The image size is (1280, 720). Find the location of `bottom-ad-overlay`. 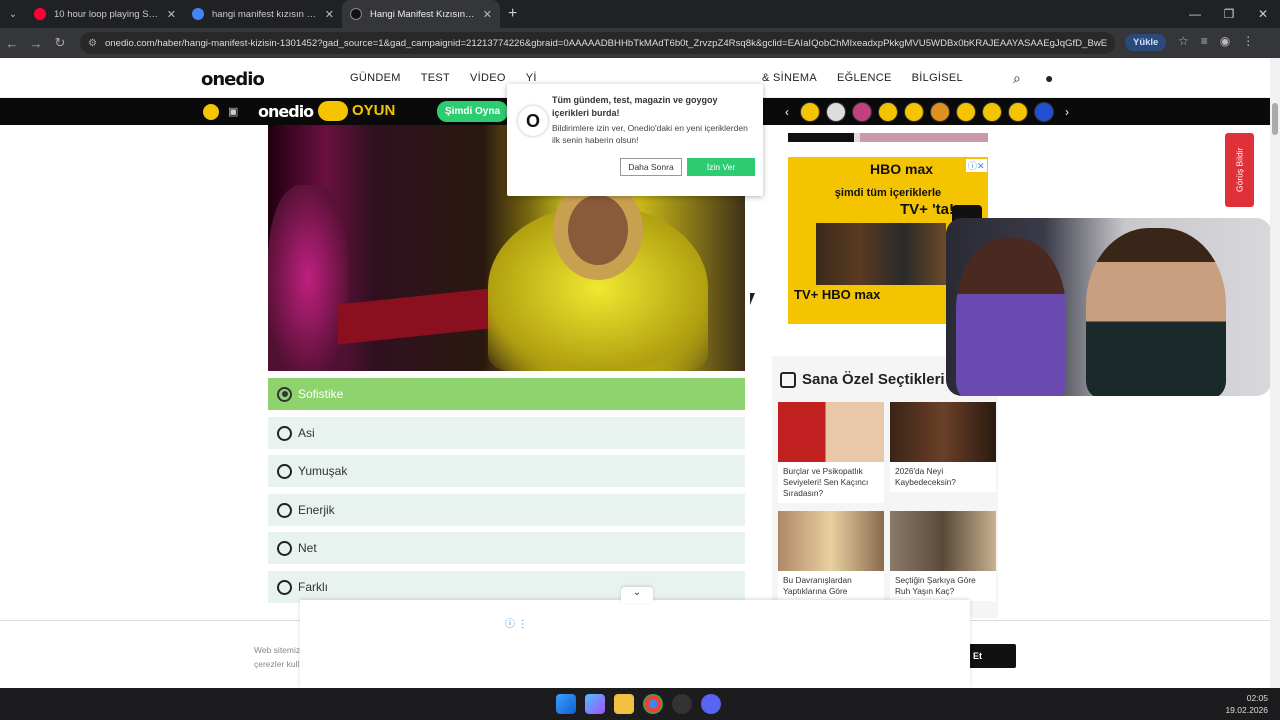

bottom-ad-overlay is located at coordinates (635, 644).